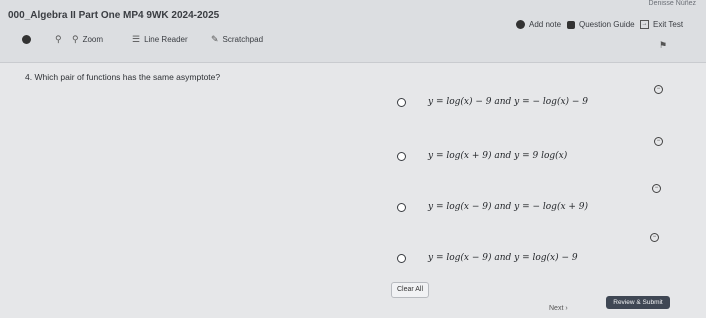 The image size is (706, 318). I want to click on choice-text: y = log(x − 9) and y = log(x) − 9, so click(503, 258).